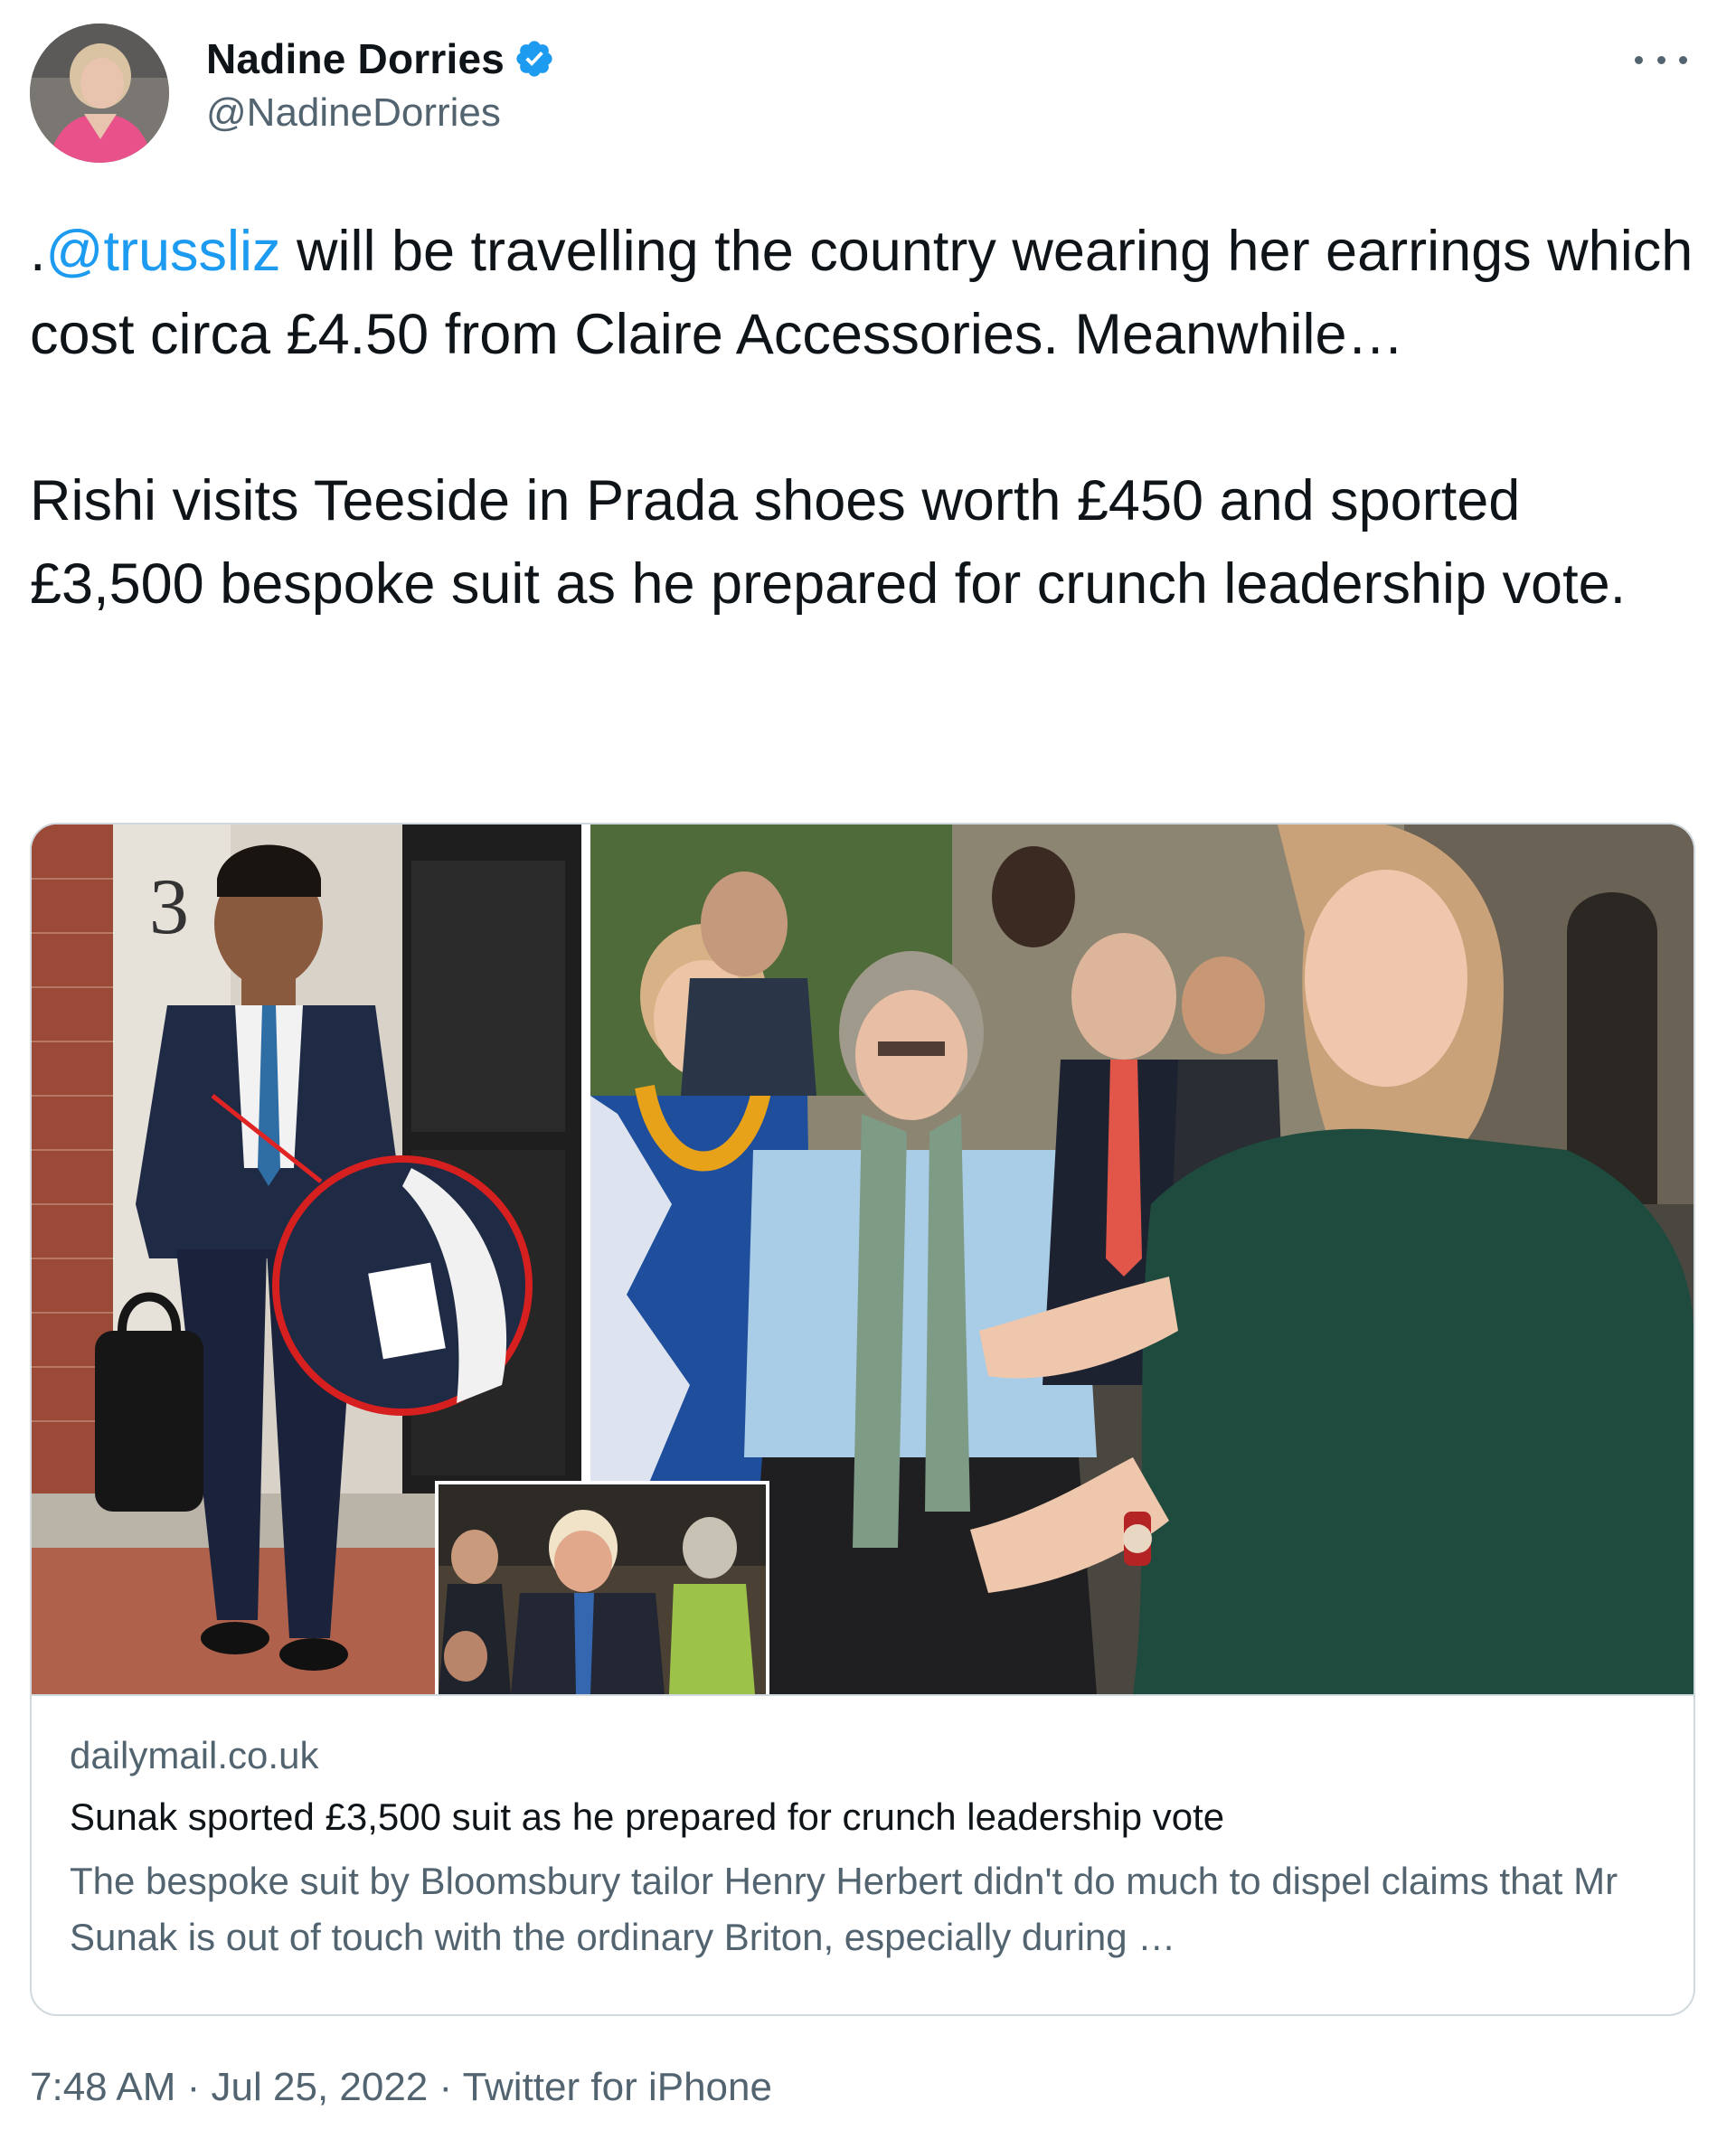  I want to click on house-number: 3, so click(169, 907).